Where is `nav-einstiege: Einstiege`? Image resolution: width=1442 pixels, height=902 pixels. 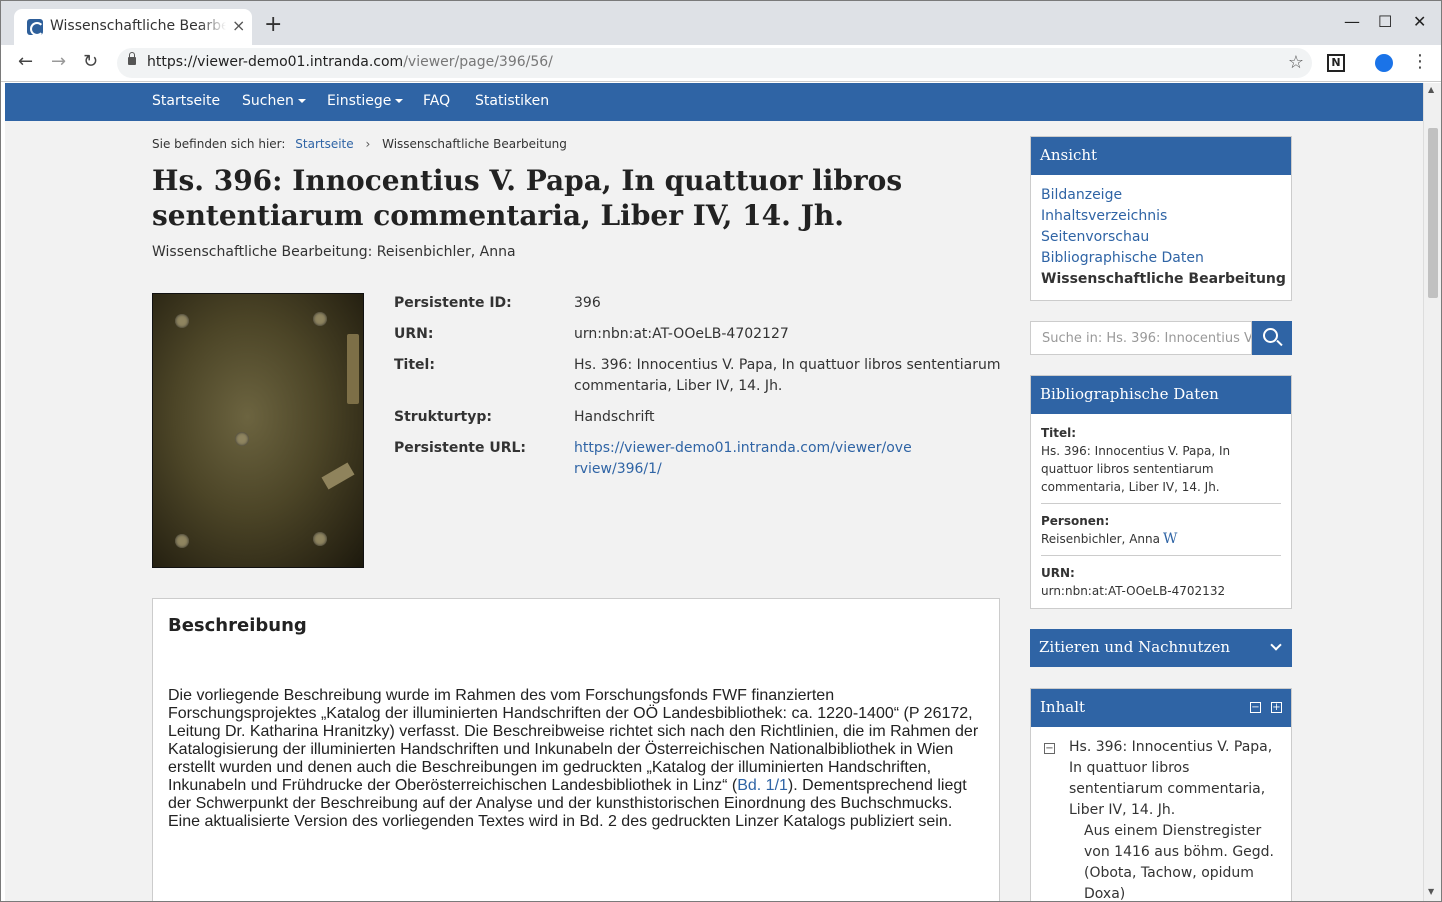
nav-einstiege: Einstiege is located at coordinates (365, 101).